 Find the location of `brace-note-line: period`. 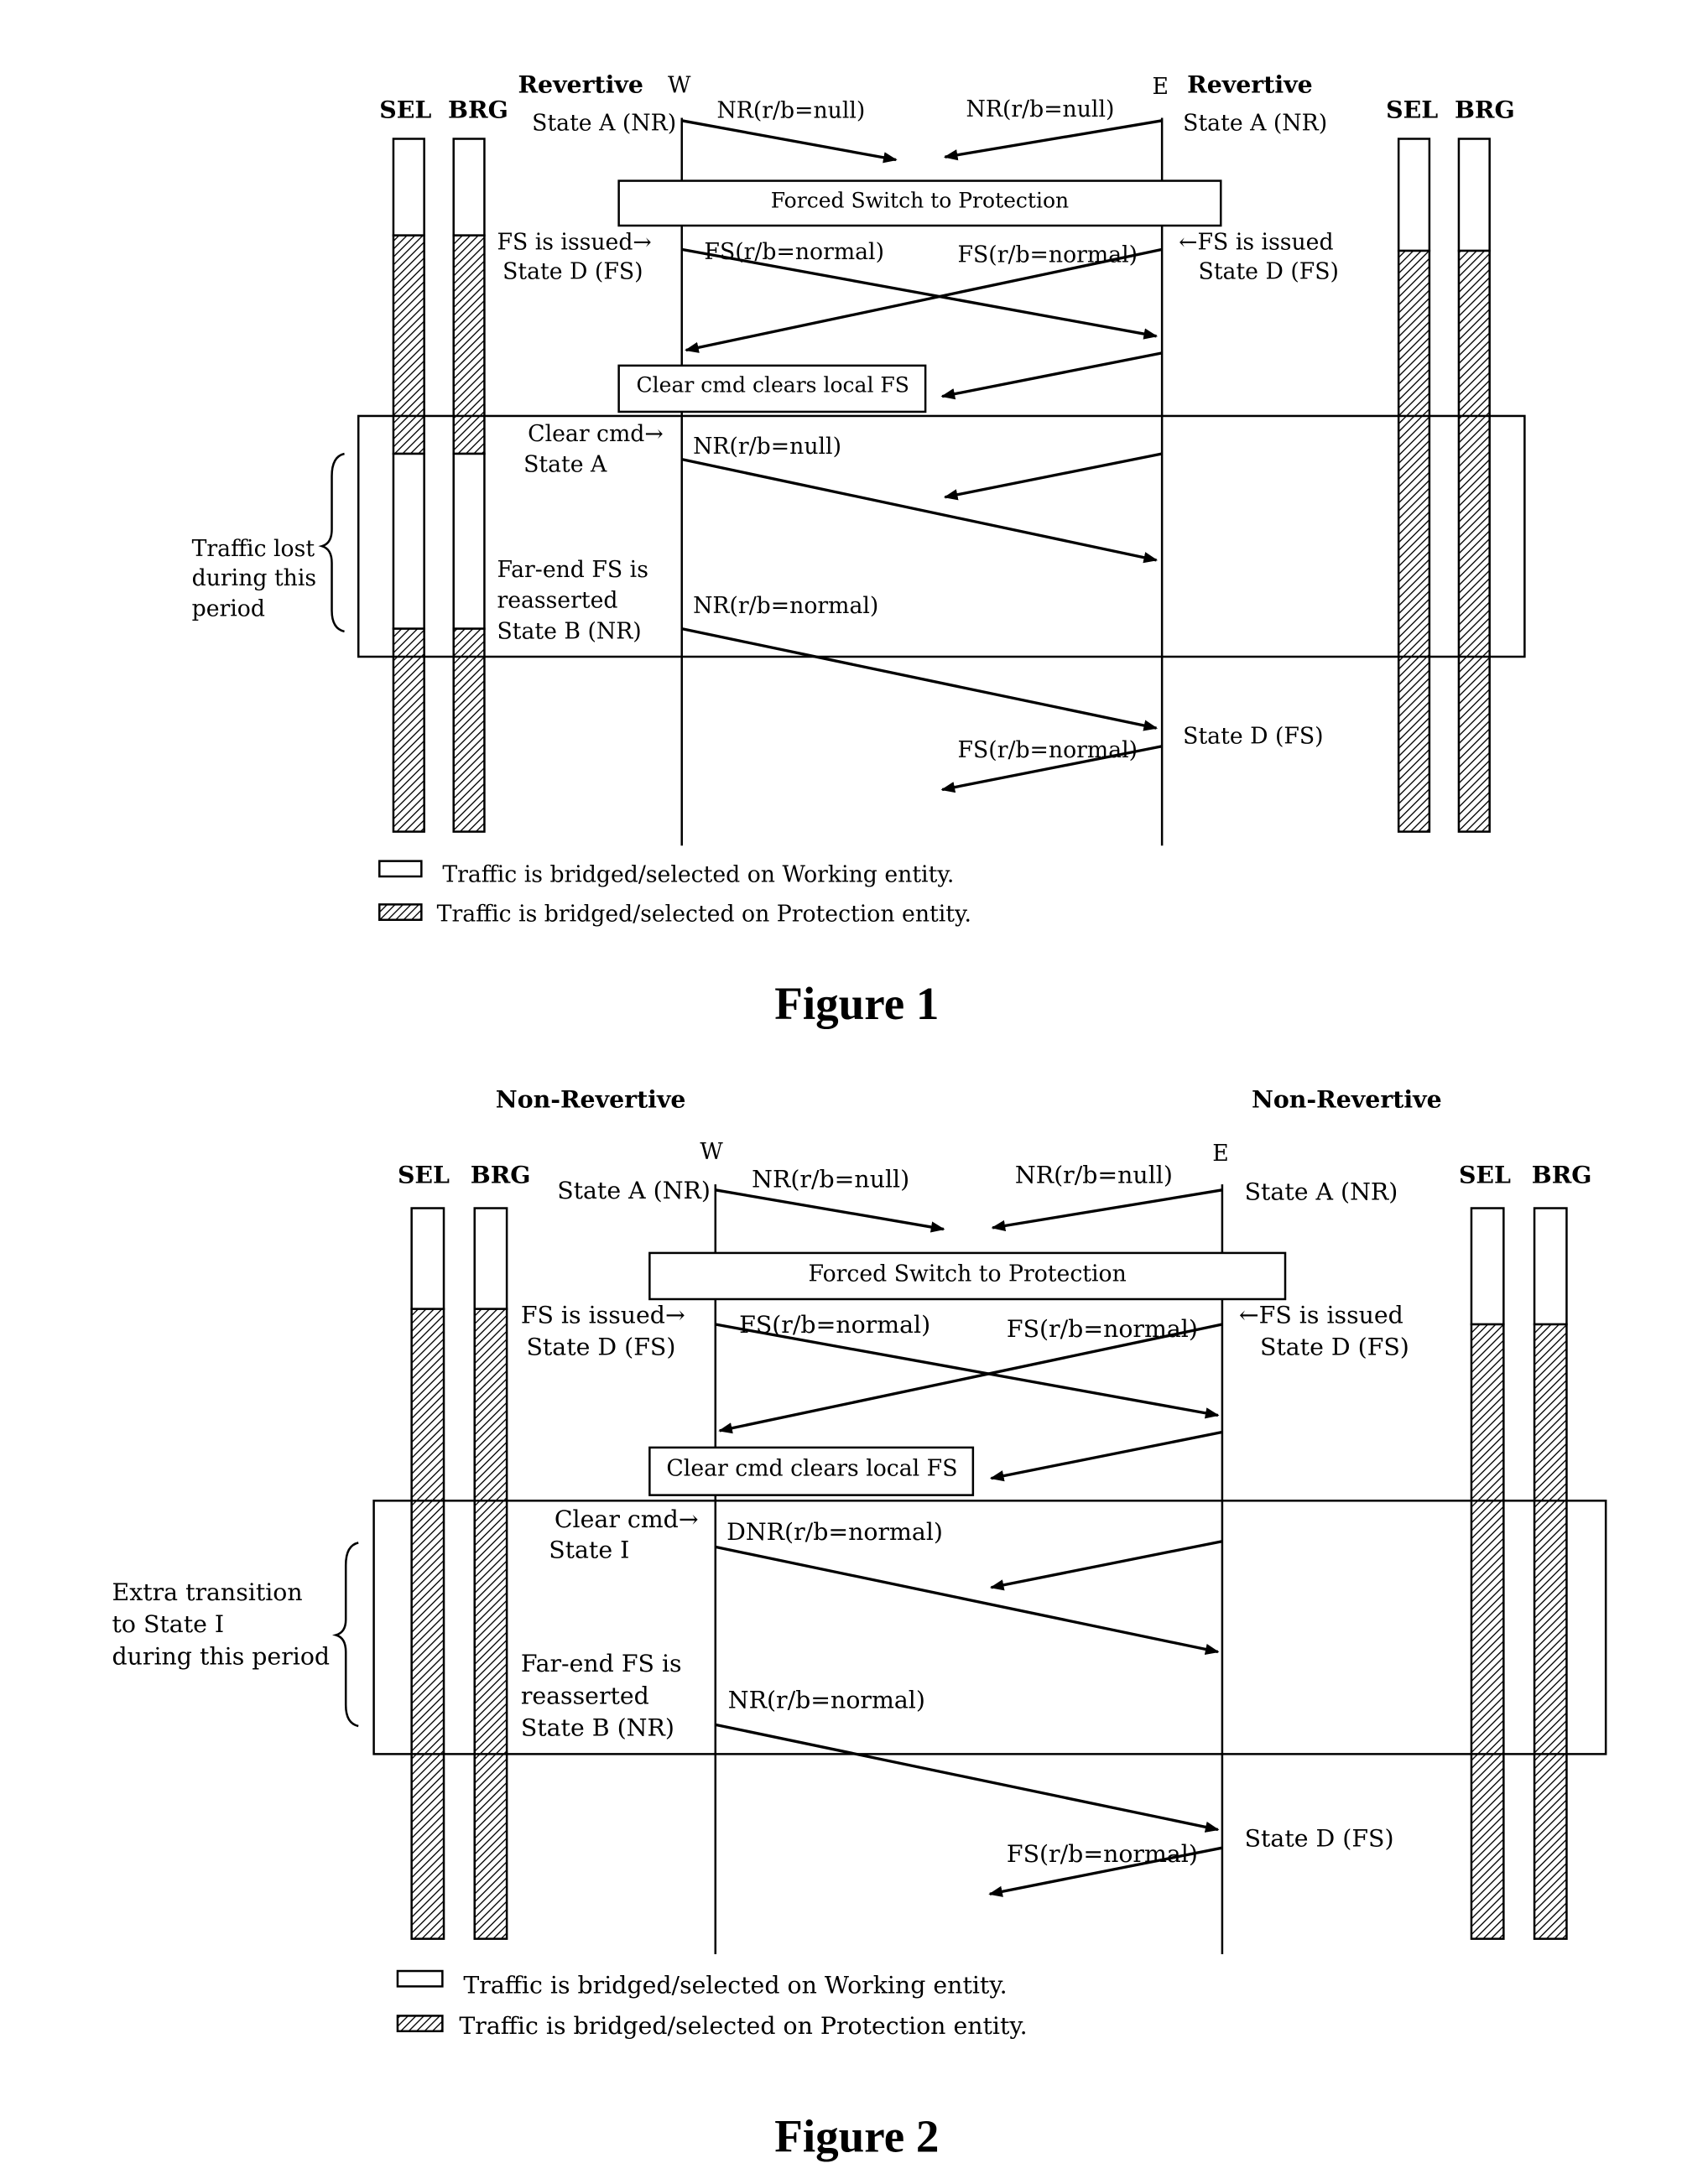

brace-note-line: period is located at coordinates (228, 609).